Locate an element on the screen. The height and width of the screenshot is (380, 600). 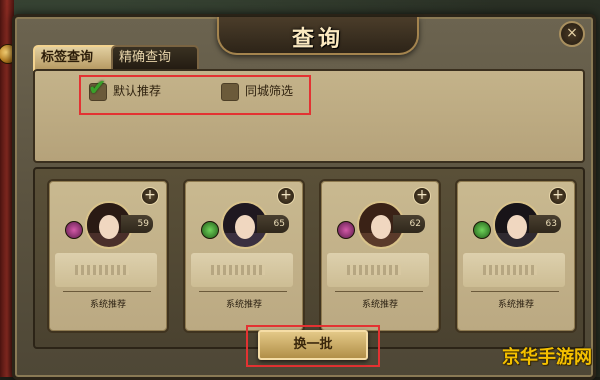
tab-tag-query: 标签查询 is located at coordinates (77, 58).